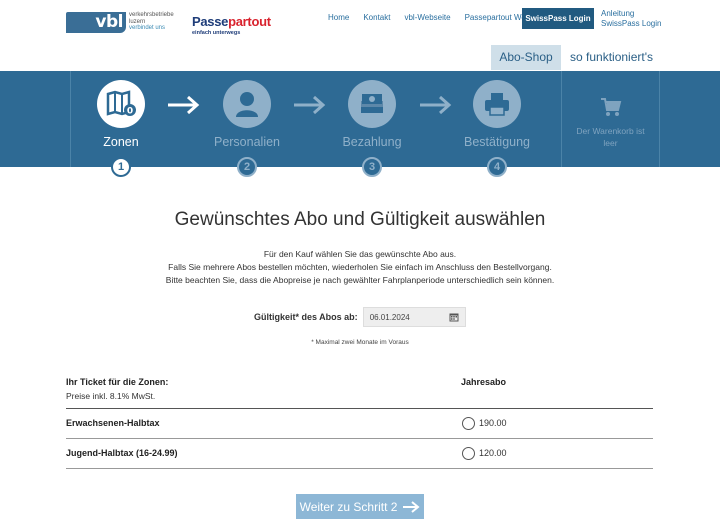  I want to click on header-vat: Preise inkl. 8.1% MwSt., so click(111, 396).